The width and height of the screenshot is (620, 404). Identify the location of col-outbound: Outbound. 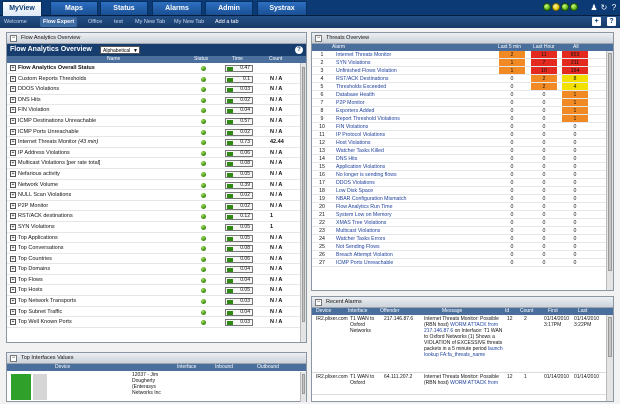
(268, 367).